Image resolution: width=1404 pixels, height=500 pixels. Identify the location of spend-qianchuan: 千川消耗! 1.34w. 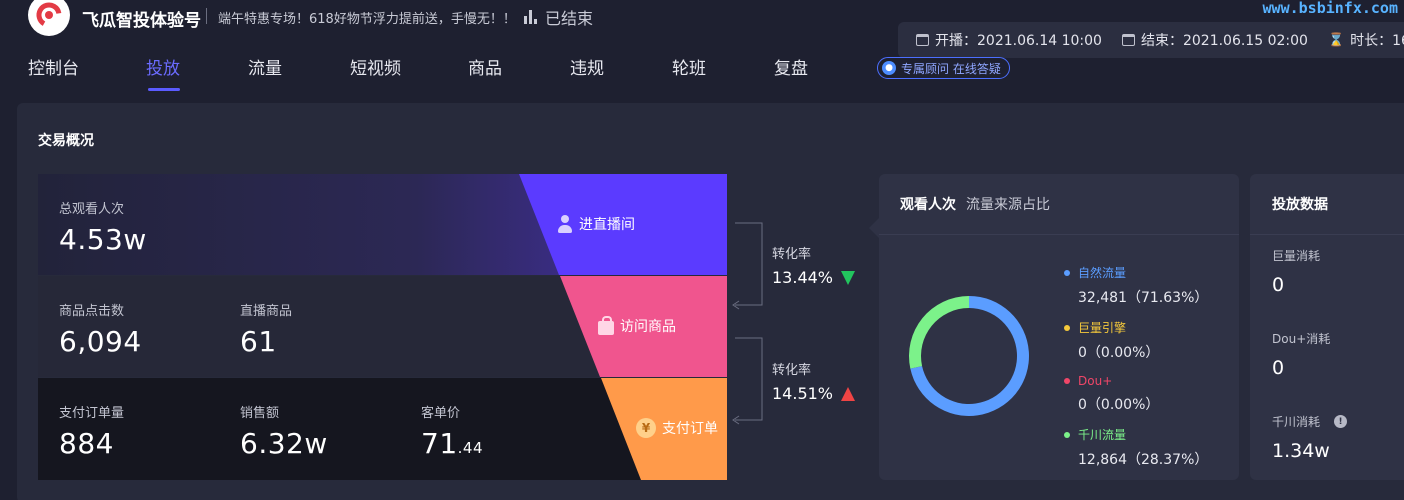
(1310, 437).